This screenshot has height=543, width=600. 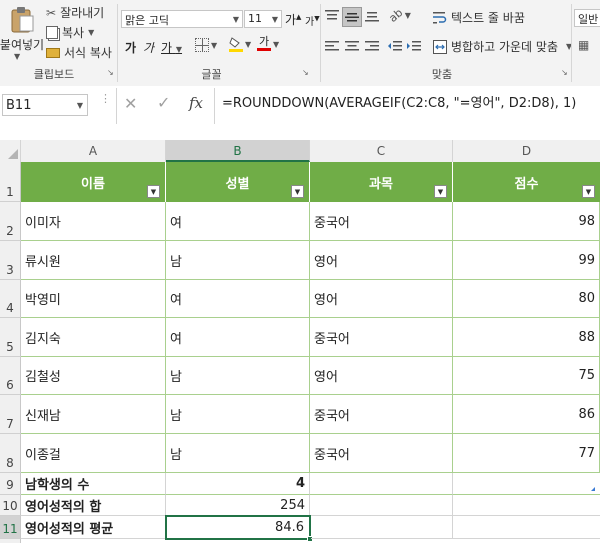 What do you see at coordinates (526, 453) in the screenshot?
I see `cell-d8: 77` at bounding box center [526, 453].